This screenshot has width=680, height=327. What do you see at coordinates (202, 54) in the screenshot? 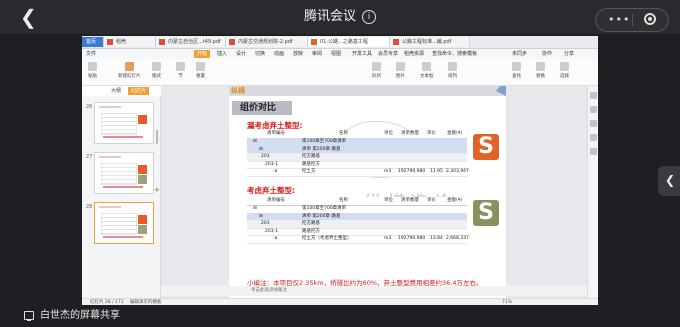
I see `menu-home: 开始` at bounding box center [202, 54].